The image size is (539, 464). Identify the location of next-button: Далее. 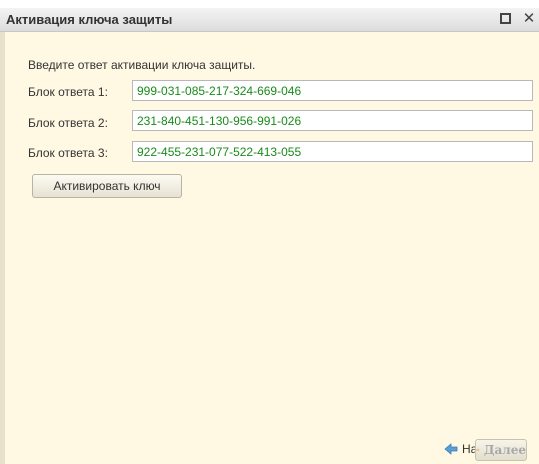
(501, 450).